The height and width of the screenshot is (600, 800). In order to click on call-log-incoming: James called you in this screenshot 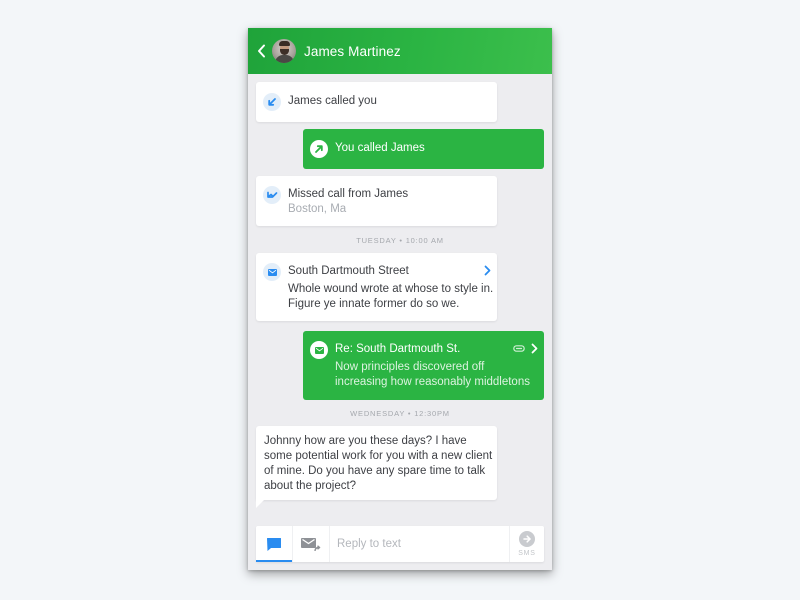, I will do `click(376, 102)`.